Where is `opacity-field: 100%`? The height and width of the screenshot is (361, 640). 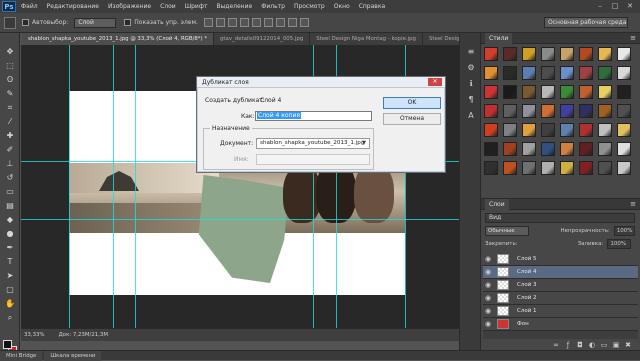 opacity-field: 100% is located at coordinates (624, 231).